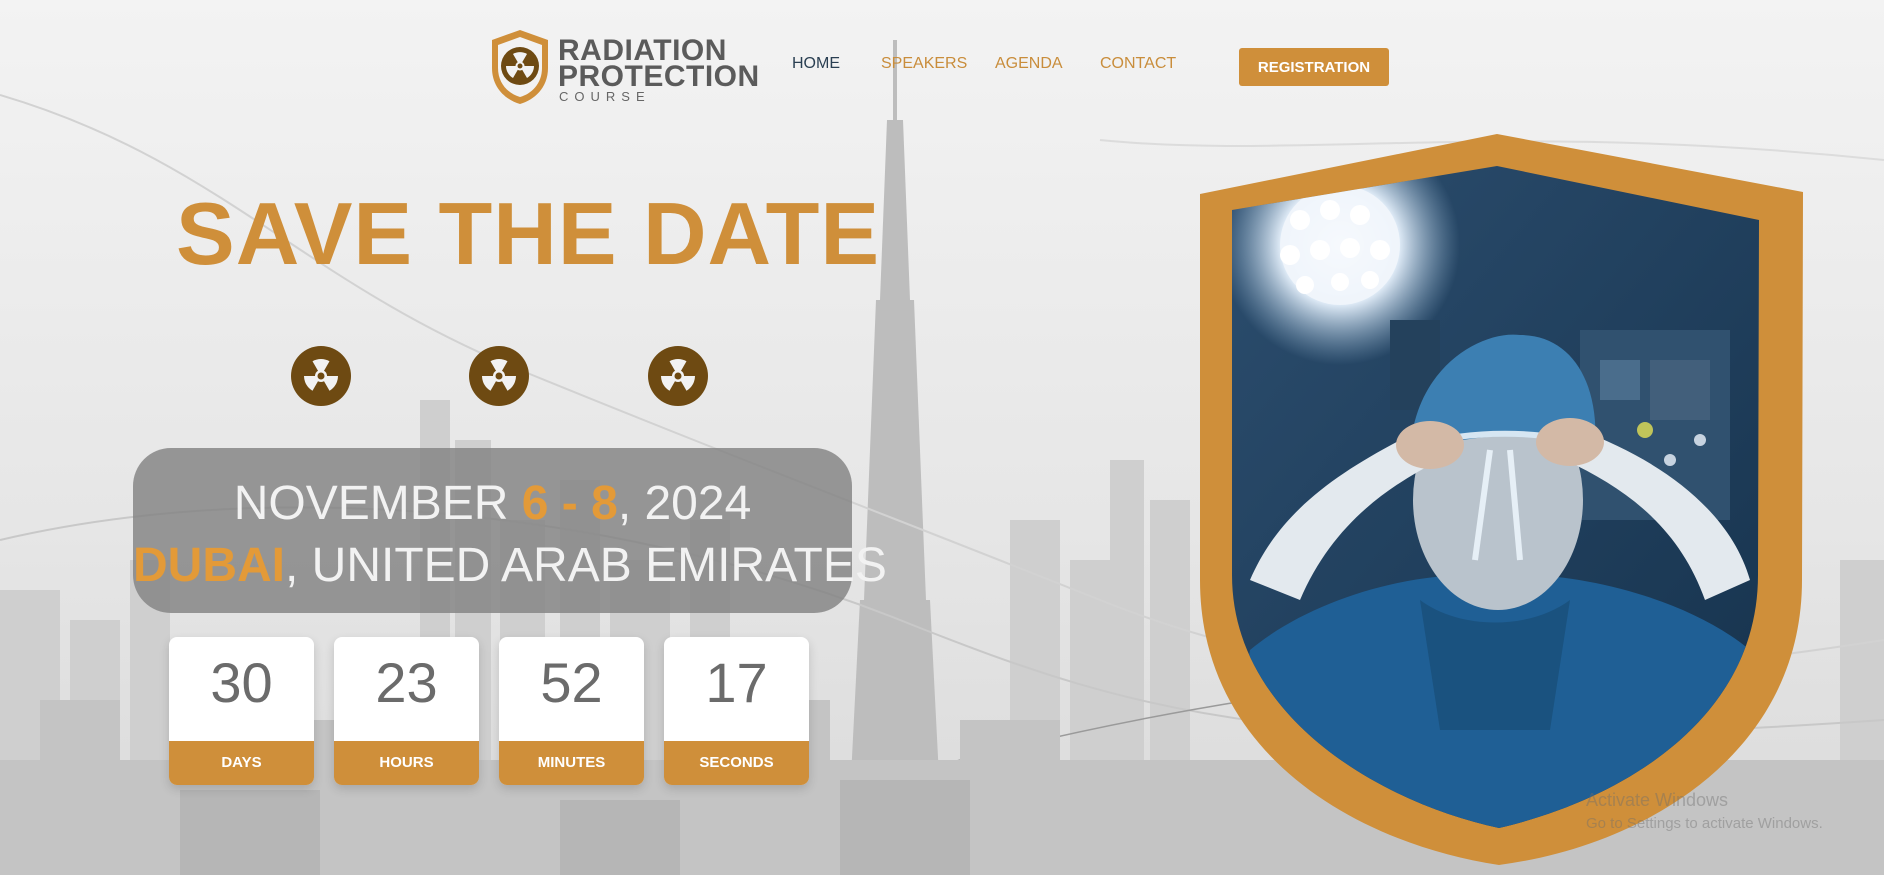 The image size is (1884, 875). What do you see at coordinates (659, 76) in the screenshot?
I see `logo-text-line2: PROTECTION` at bounding box center [659, 76].